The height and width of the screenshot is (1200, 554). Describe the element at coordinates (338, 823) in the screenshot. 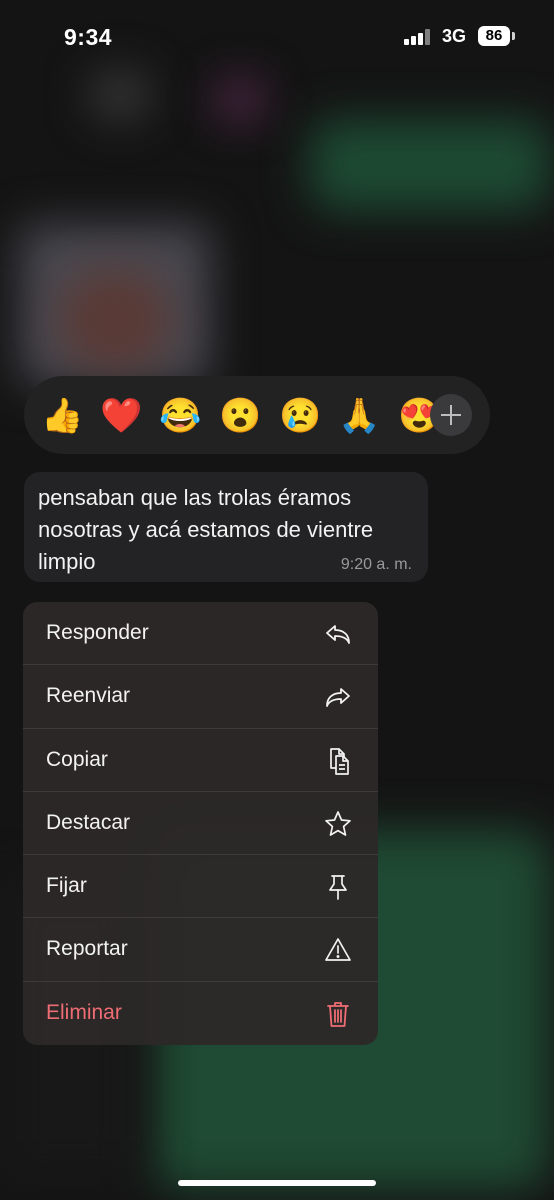

I see `star-icon` at that location.